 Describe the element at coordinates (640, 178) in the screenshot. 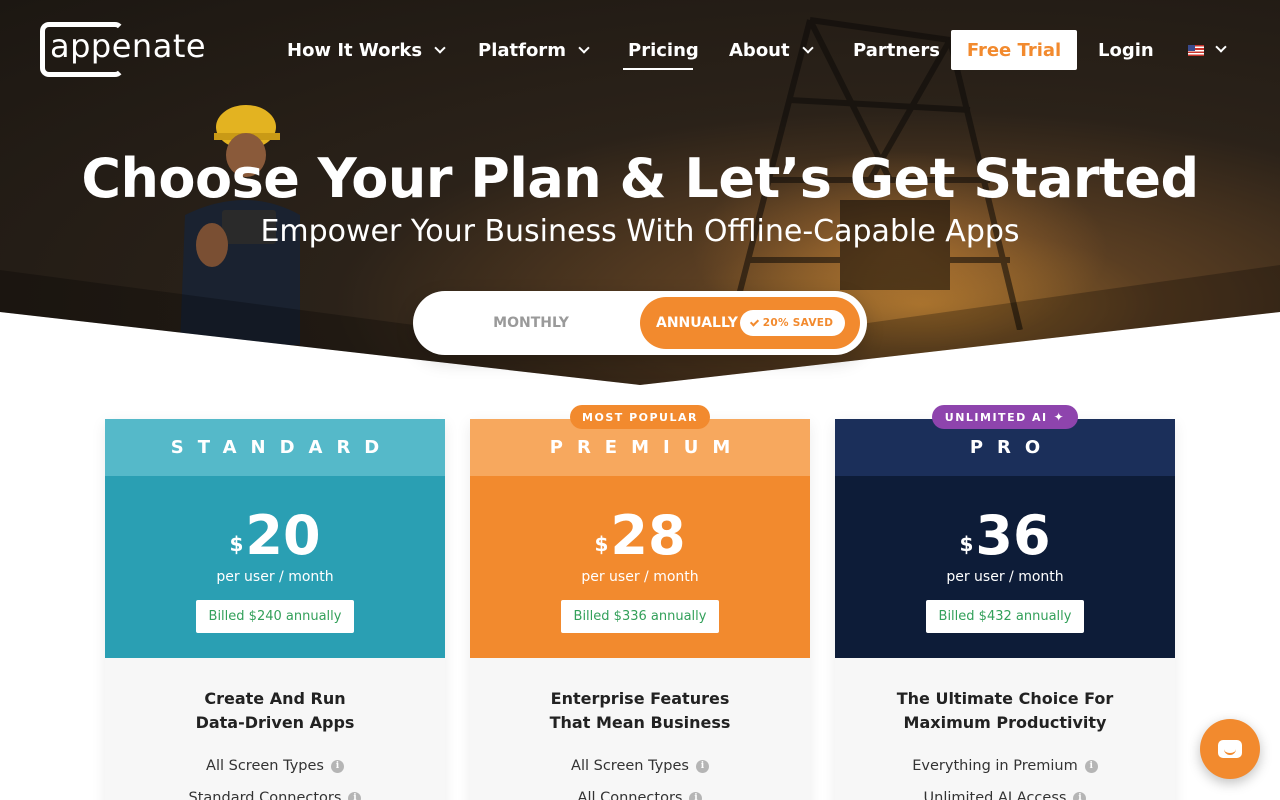

I see `page-title: Choose Your Plan & Let’s Get Started` at that location.